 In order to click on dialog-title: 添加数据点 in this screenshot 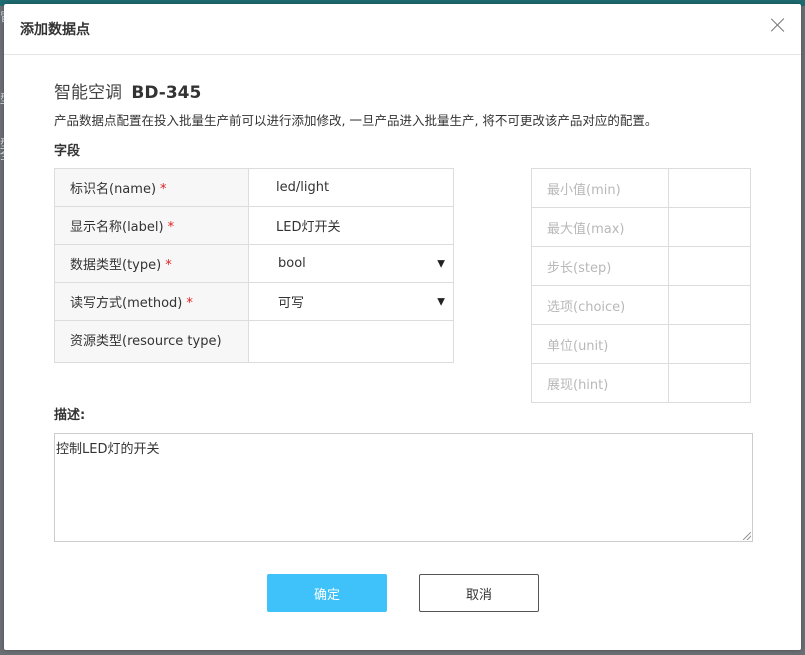, I will do `click(55, 30)`.